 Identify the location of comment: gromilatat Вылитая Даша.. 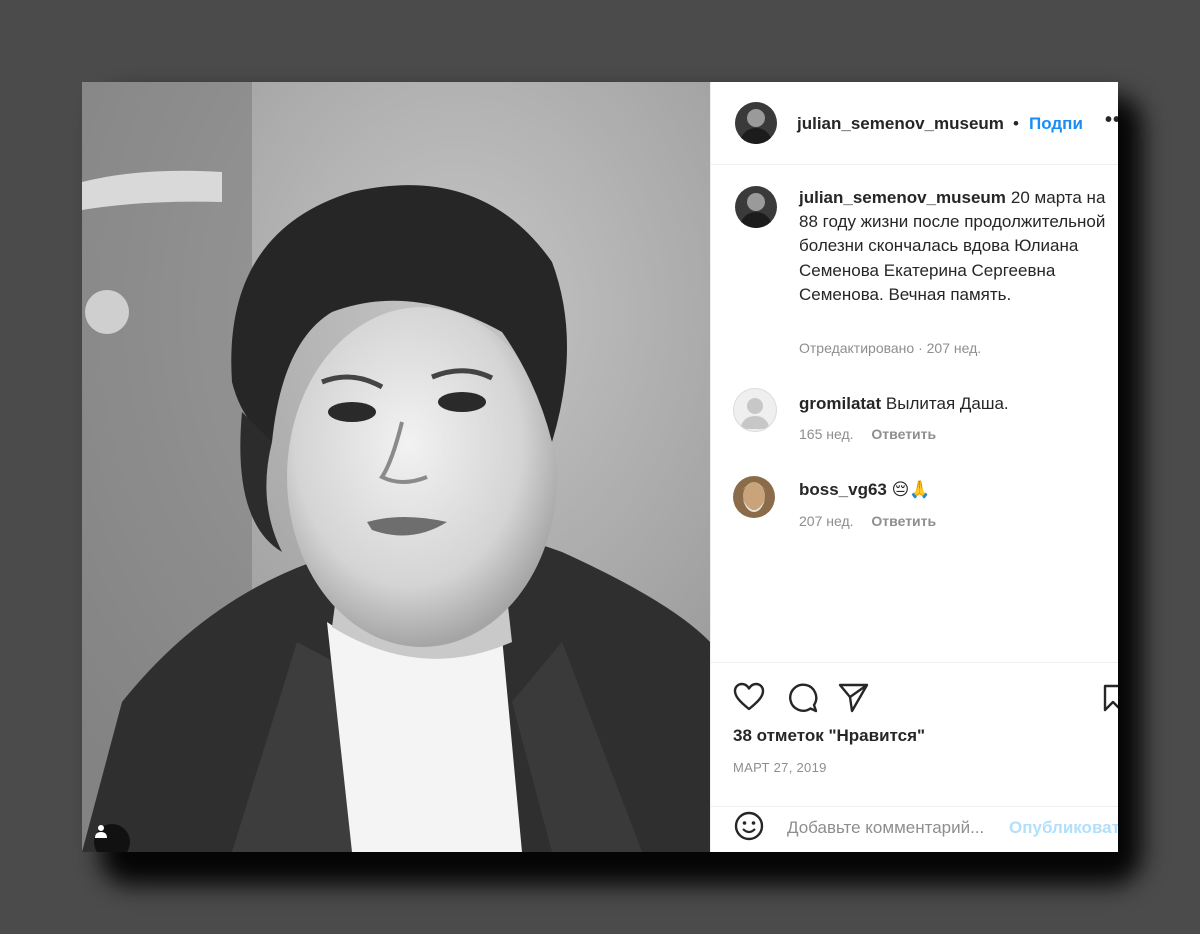
(904, 404).